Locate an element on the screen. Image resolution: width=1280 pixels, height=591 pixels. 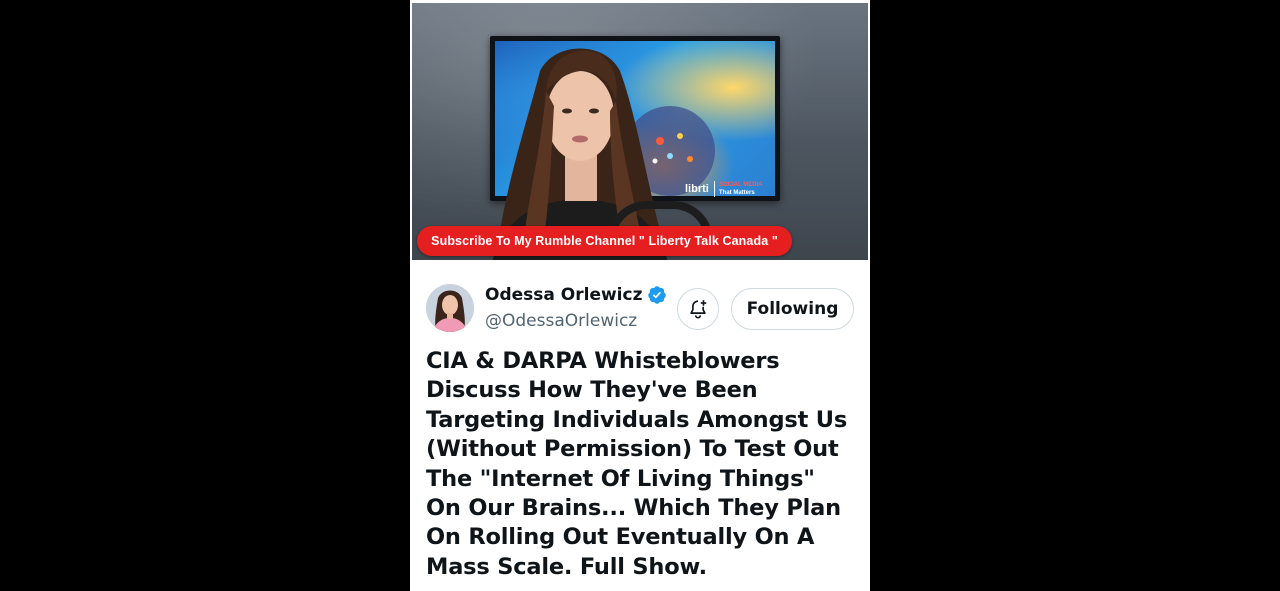
verified-badge-icon is located at coordinates (657, 295).